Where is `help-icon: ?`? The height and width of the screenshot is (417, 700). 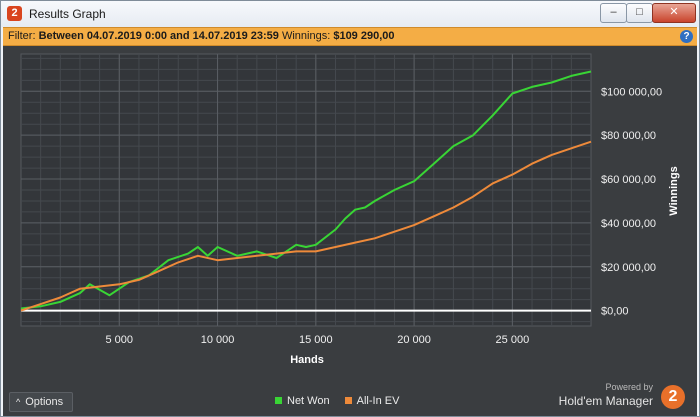 help-icon: ? is located at coordinates (686, 36).